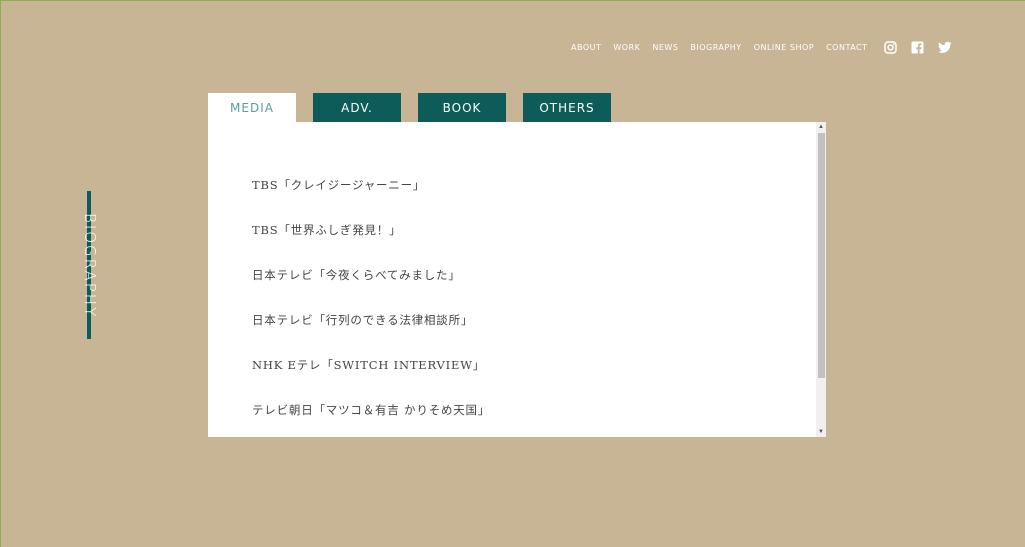  Describe the element at coordinates (356, 275) in the screenshot. I see `list-item: 日本テレビ「今夜くらべてみました」` at that location.